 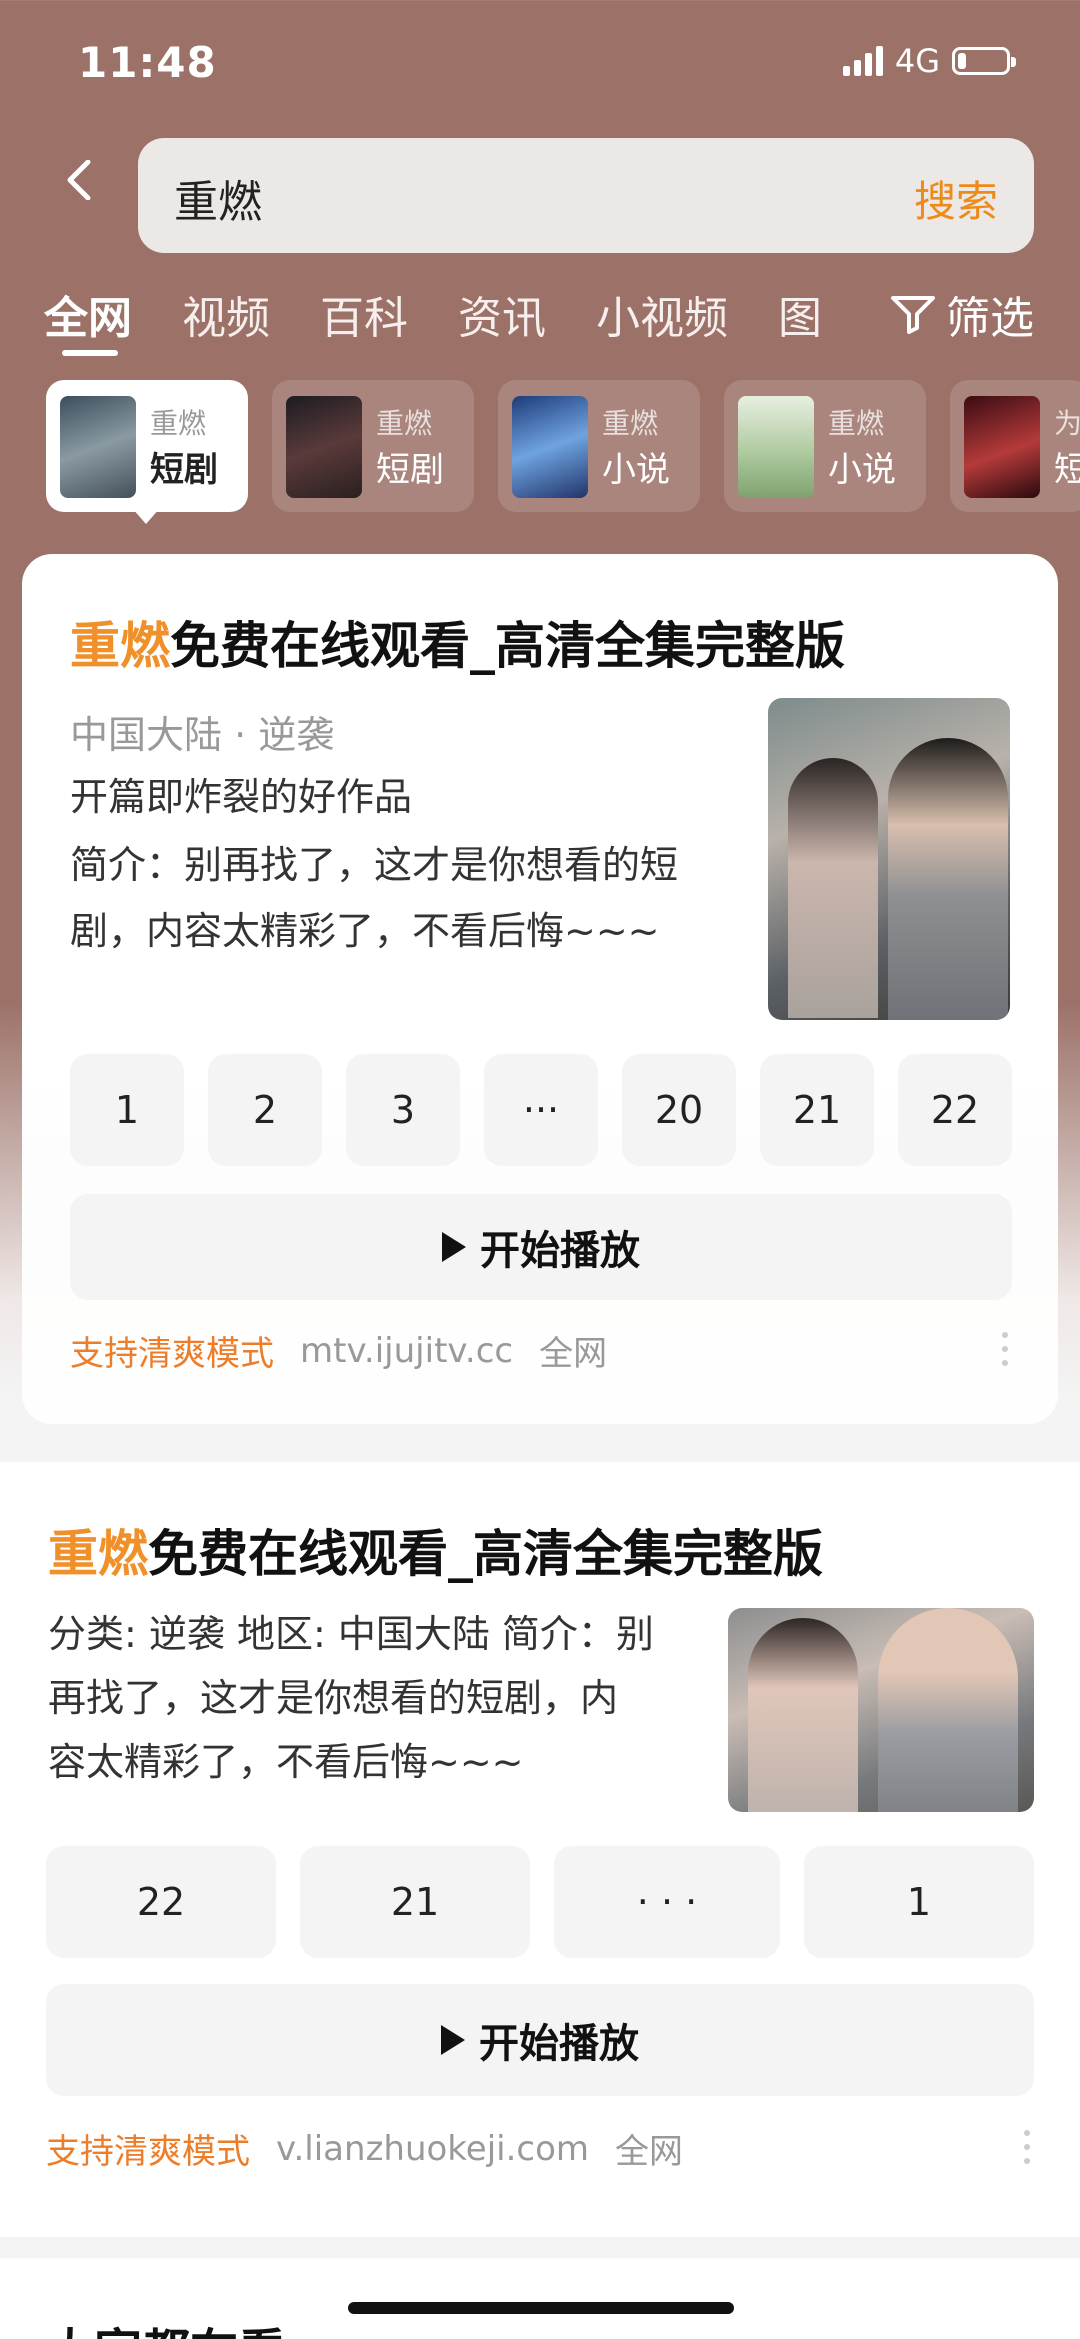 I want to click on result-tagline: 开篇即炸裂的好作品, so click(x=241, y=797).